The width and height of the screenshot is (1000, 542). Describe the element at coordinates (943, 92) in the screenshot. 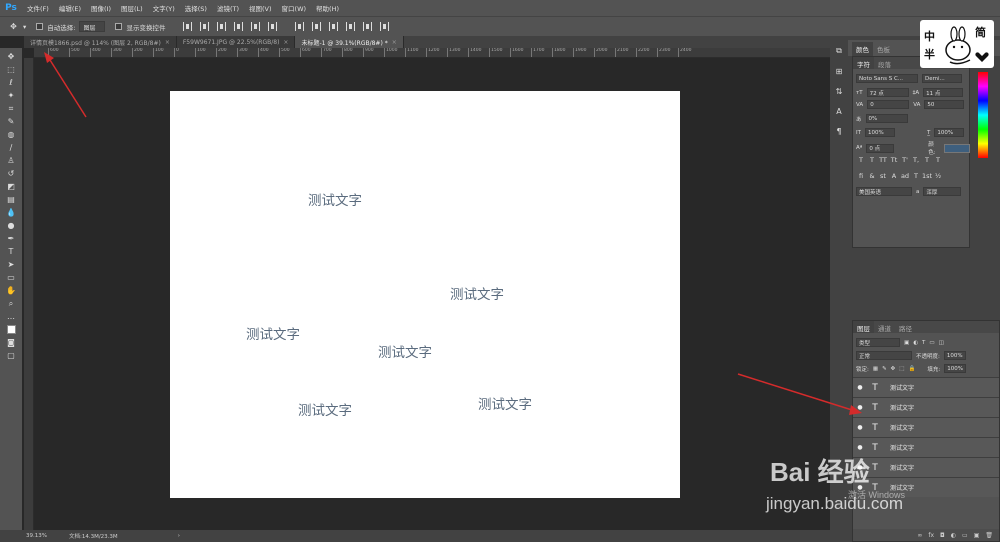

I see `leading-field: 11 点` at that location.